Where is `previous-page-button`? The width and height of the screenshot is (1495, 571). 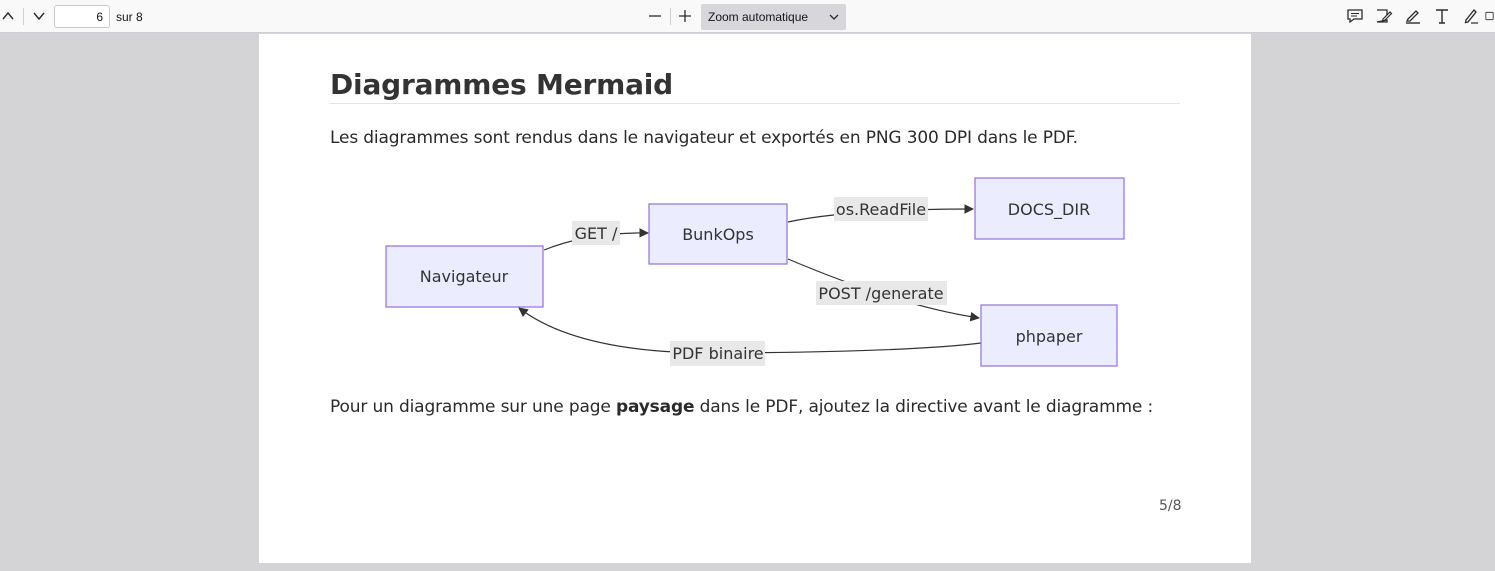 previous-page-button is located at coordinates (10, 16).